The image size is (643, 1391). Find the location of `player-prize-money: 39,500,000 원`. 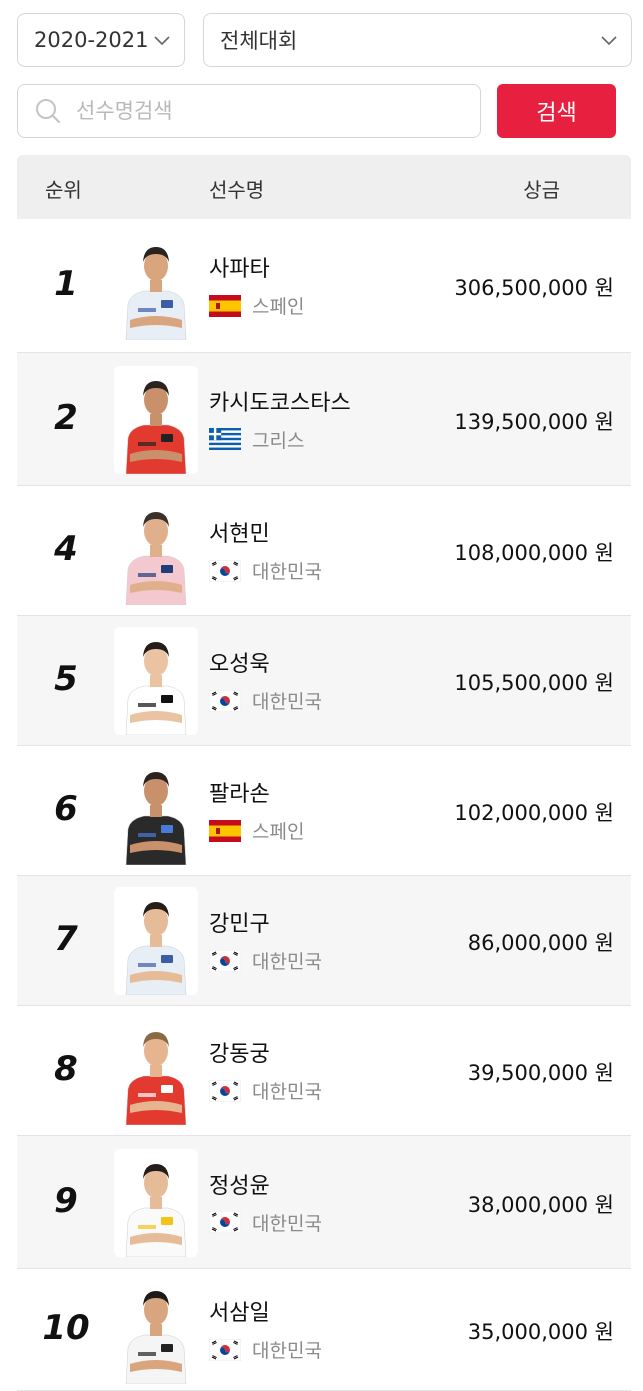

player-prize-money: 39,500,000 원 is located at coordinates (540, 1073).